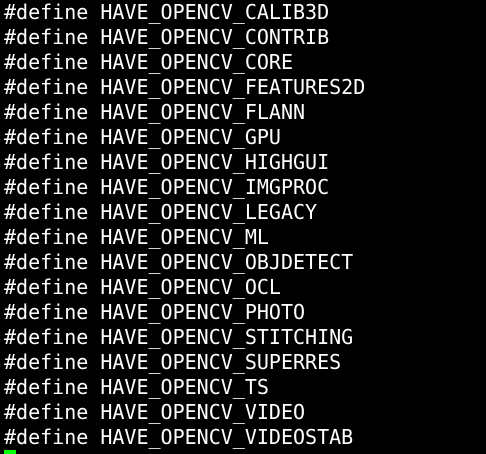 This screenshot has width=486, height=454. I want to click on code-line-legacy: #define HAVE_OPENCV_LEGACY, so click(161, 212).